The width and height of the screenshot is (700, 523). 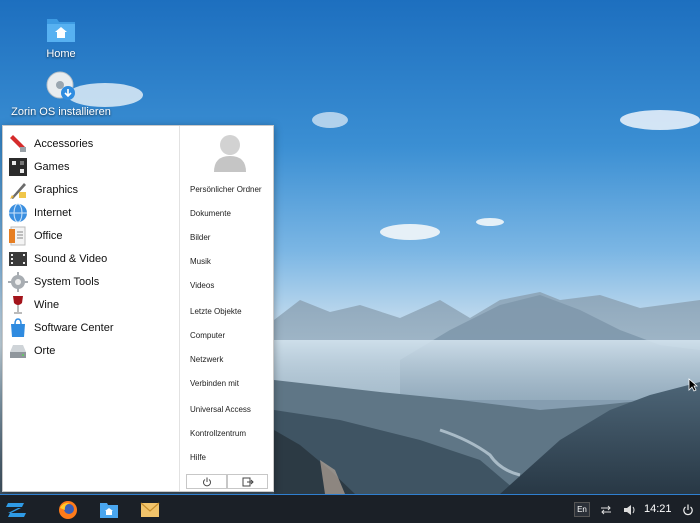 I want to click on graphics-icon, so click(x=18, y=191).